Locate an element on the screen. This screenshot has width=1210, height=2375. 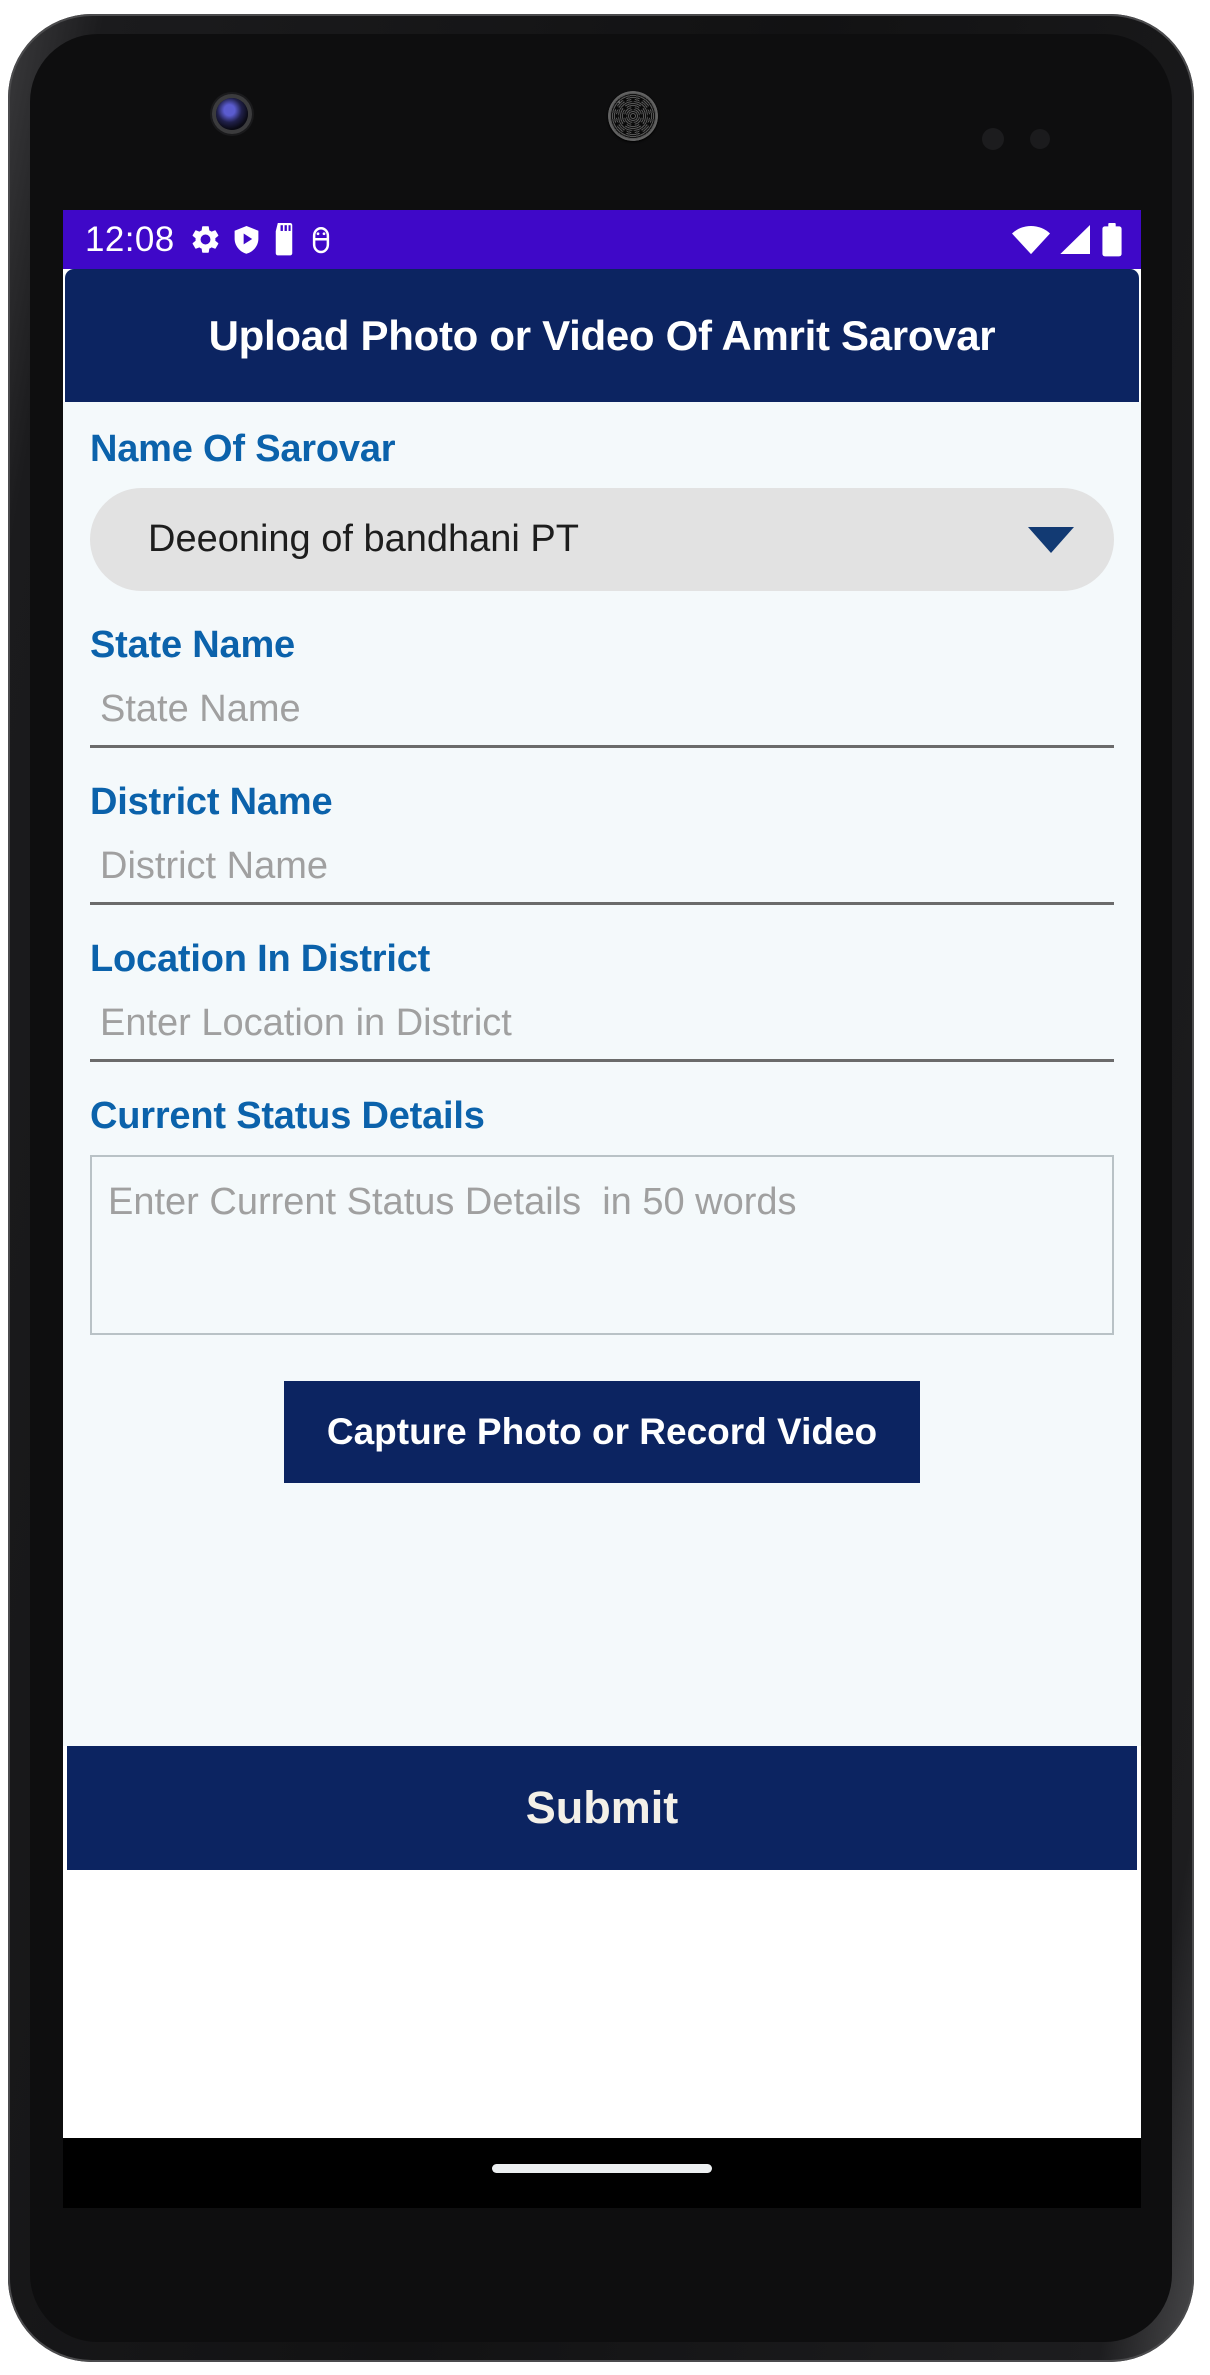
gear-icon is located at coordinates (205, 239).